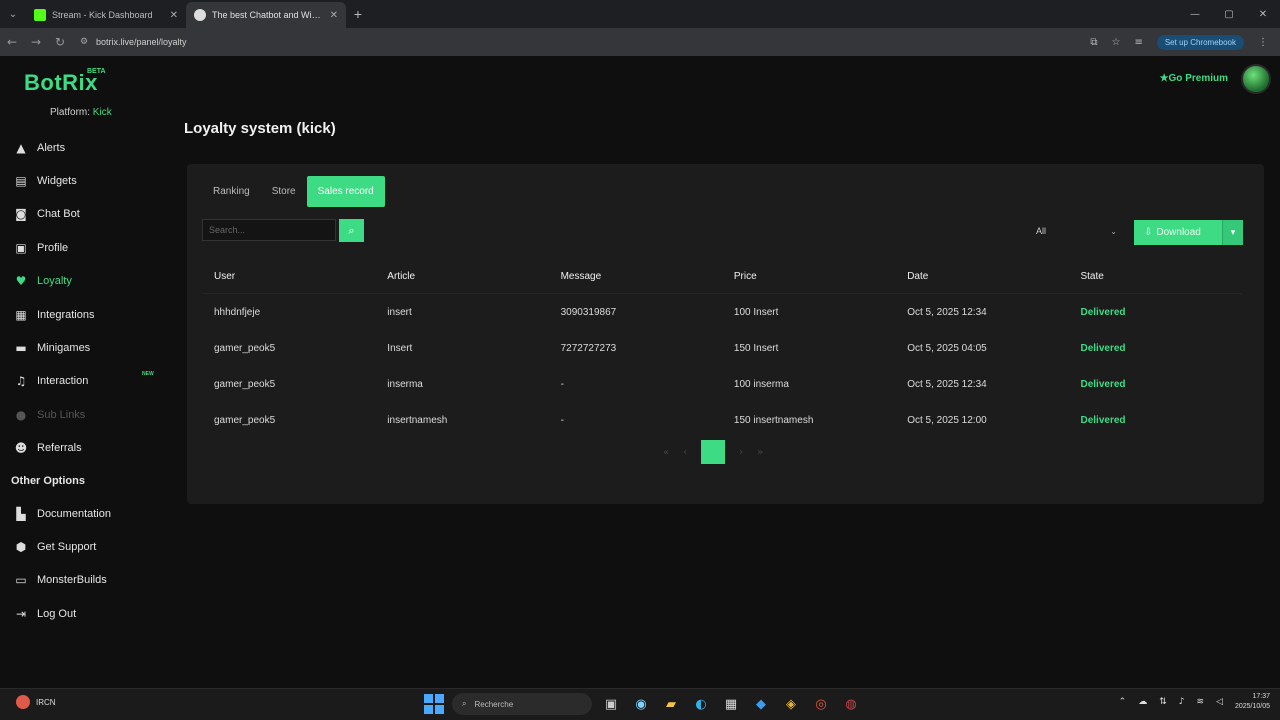  Describe the element at coordinates (821, 704) in the screenshot. I see `chrome-icon: ◎` at that location.